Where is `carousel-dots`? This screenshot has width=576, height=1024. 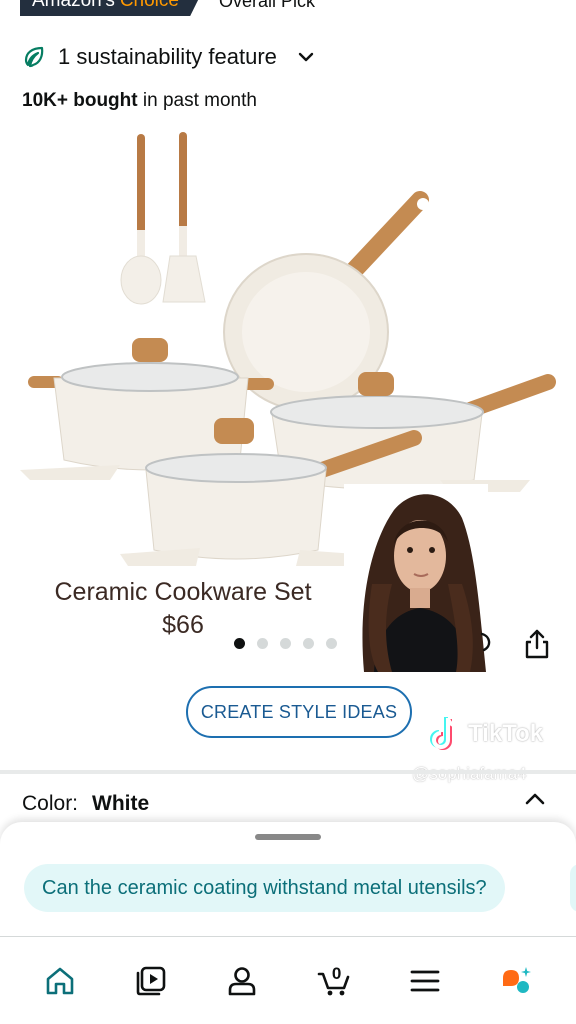
carousel-dots is located at coordinates (285, 643).